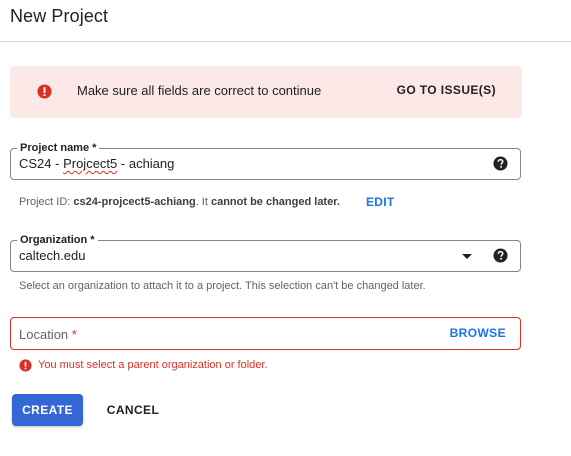 The image size is (571, 456). What do you see at coordinates (90, 163) in the screenshot?
I see `project-name-misspelled-word: Projcect5` at bounding box center [90, 163].